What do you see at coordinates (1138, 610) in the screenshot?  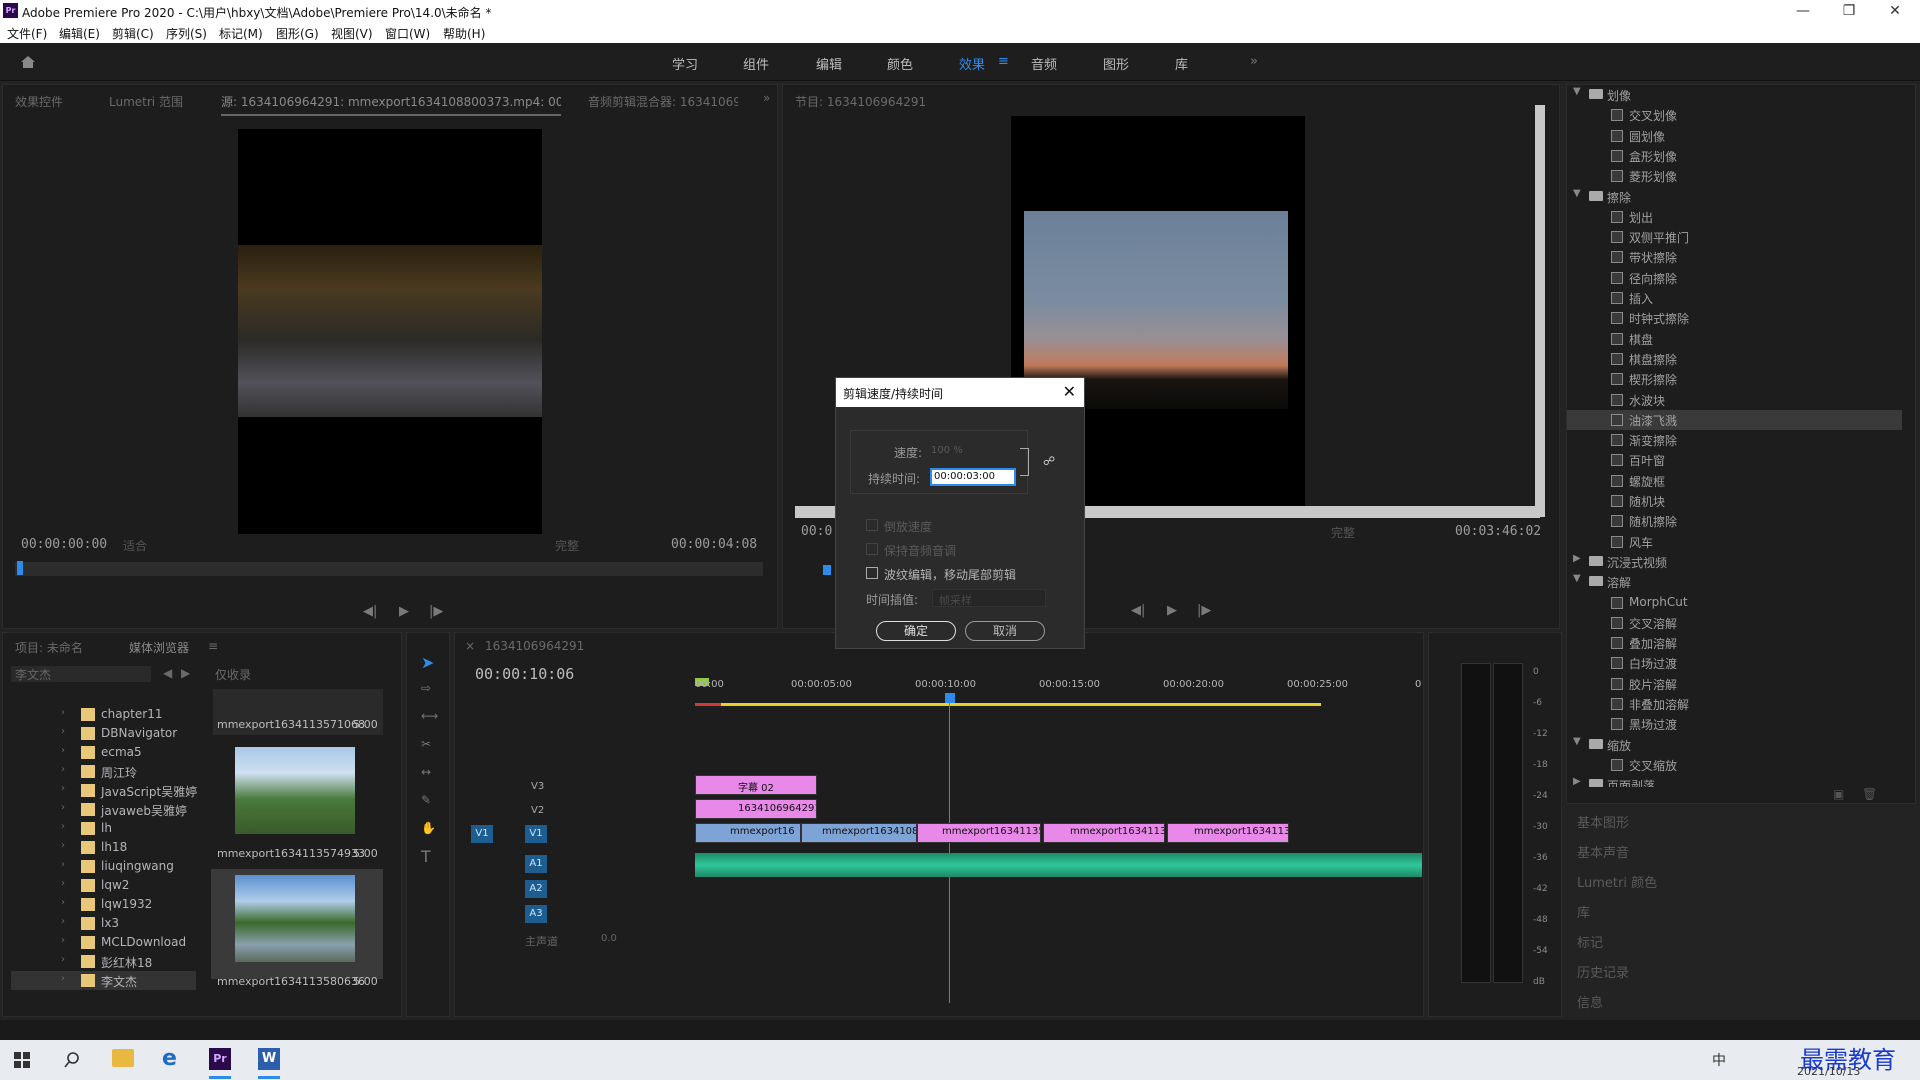 I see `program-step-back-icon: ◀|` at bounding box center [1138, 610].